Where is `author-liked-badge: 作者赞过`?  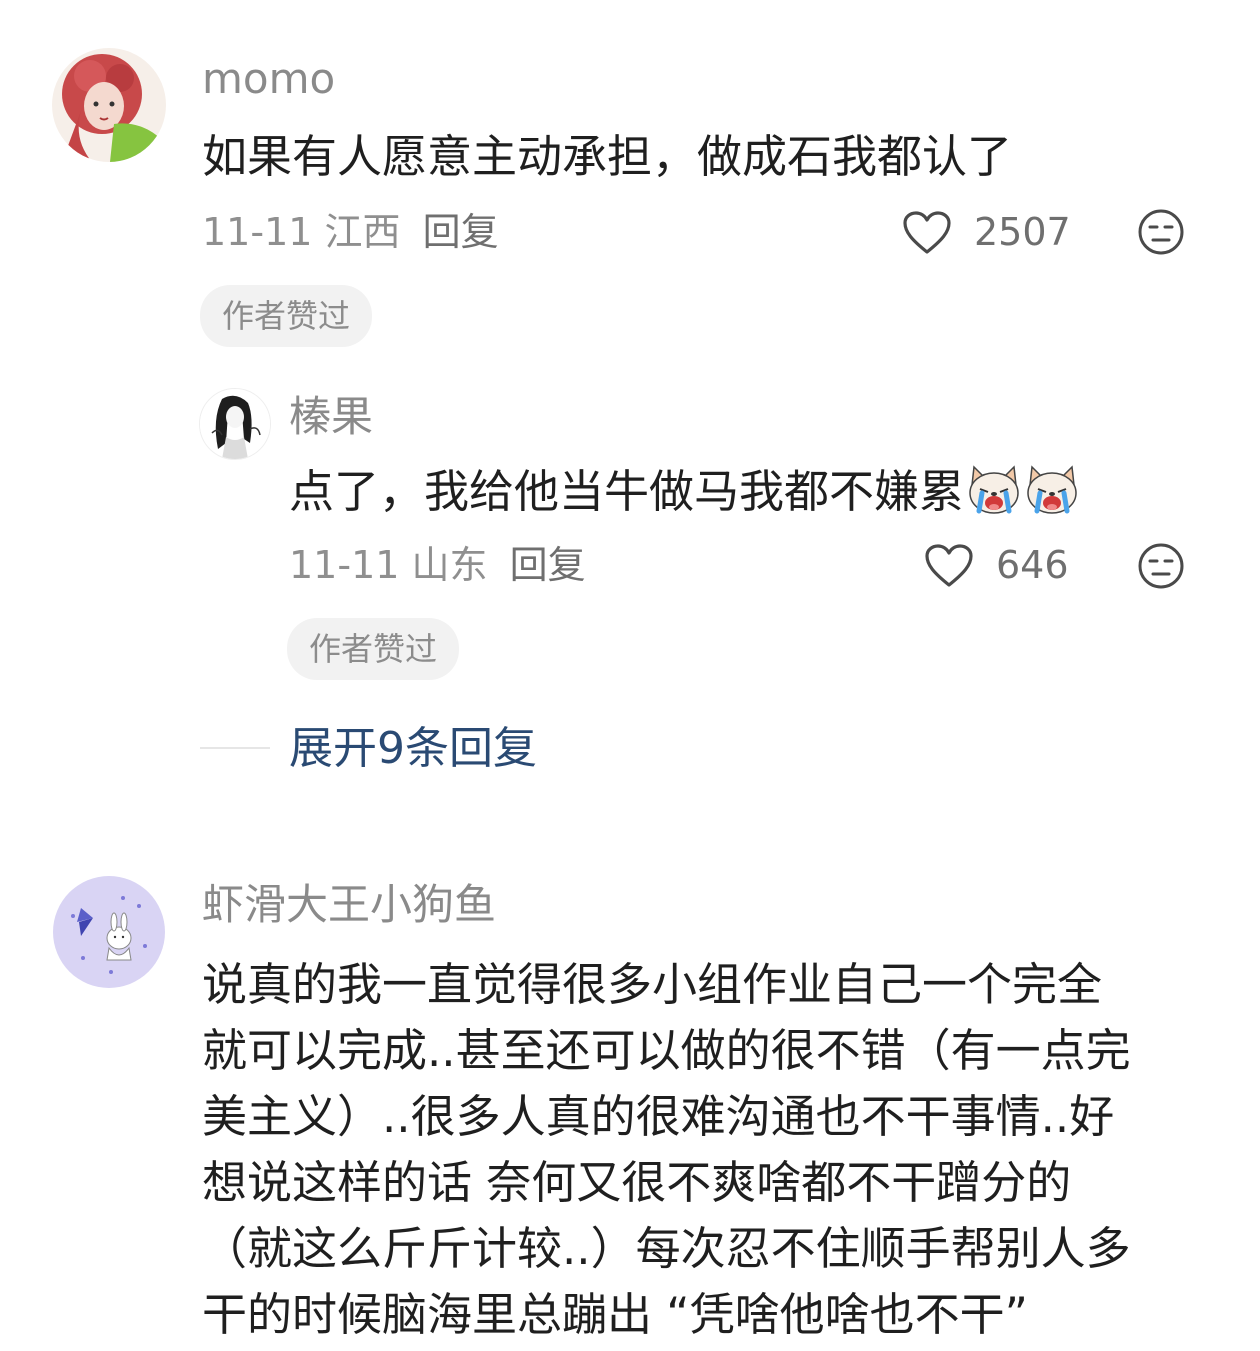 author-liked-badge: 作者赞过 is located at coordinates (286, 316).